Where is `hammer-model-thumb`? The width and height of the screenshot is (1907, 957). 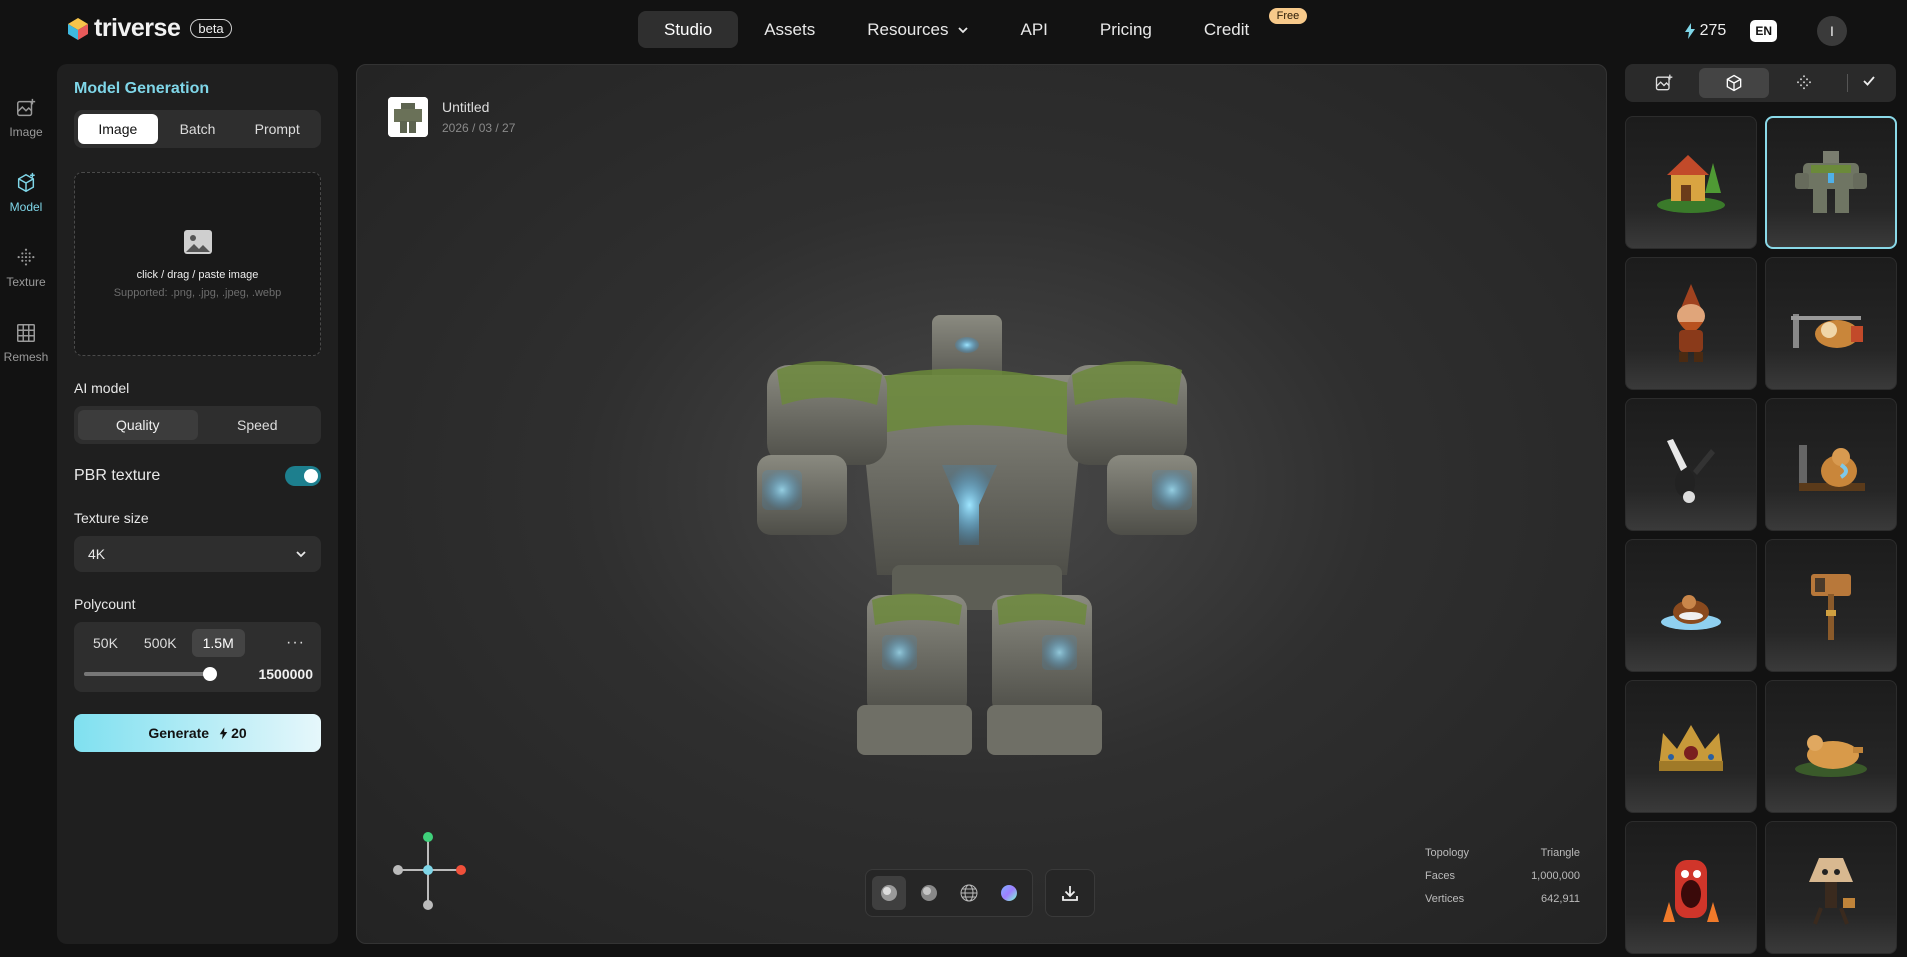 hammer-model-thumb is located at coordinates (1831, 606).